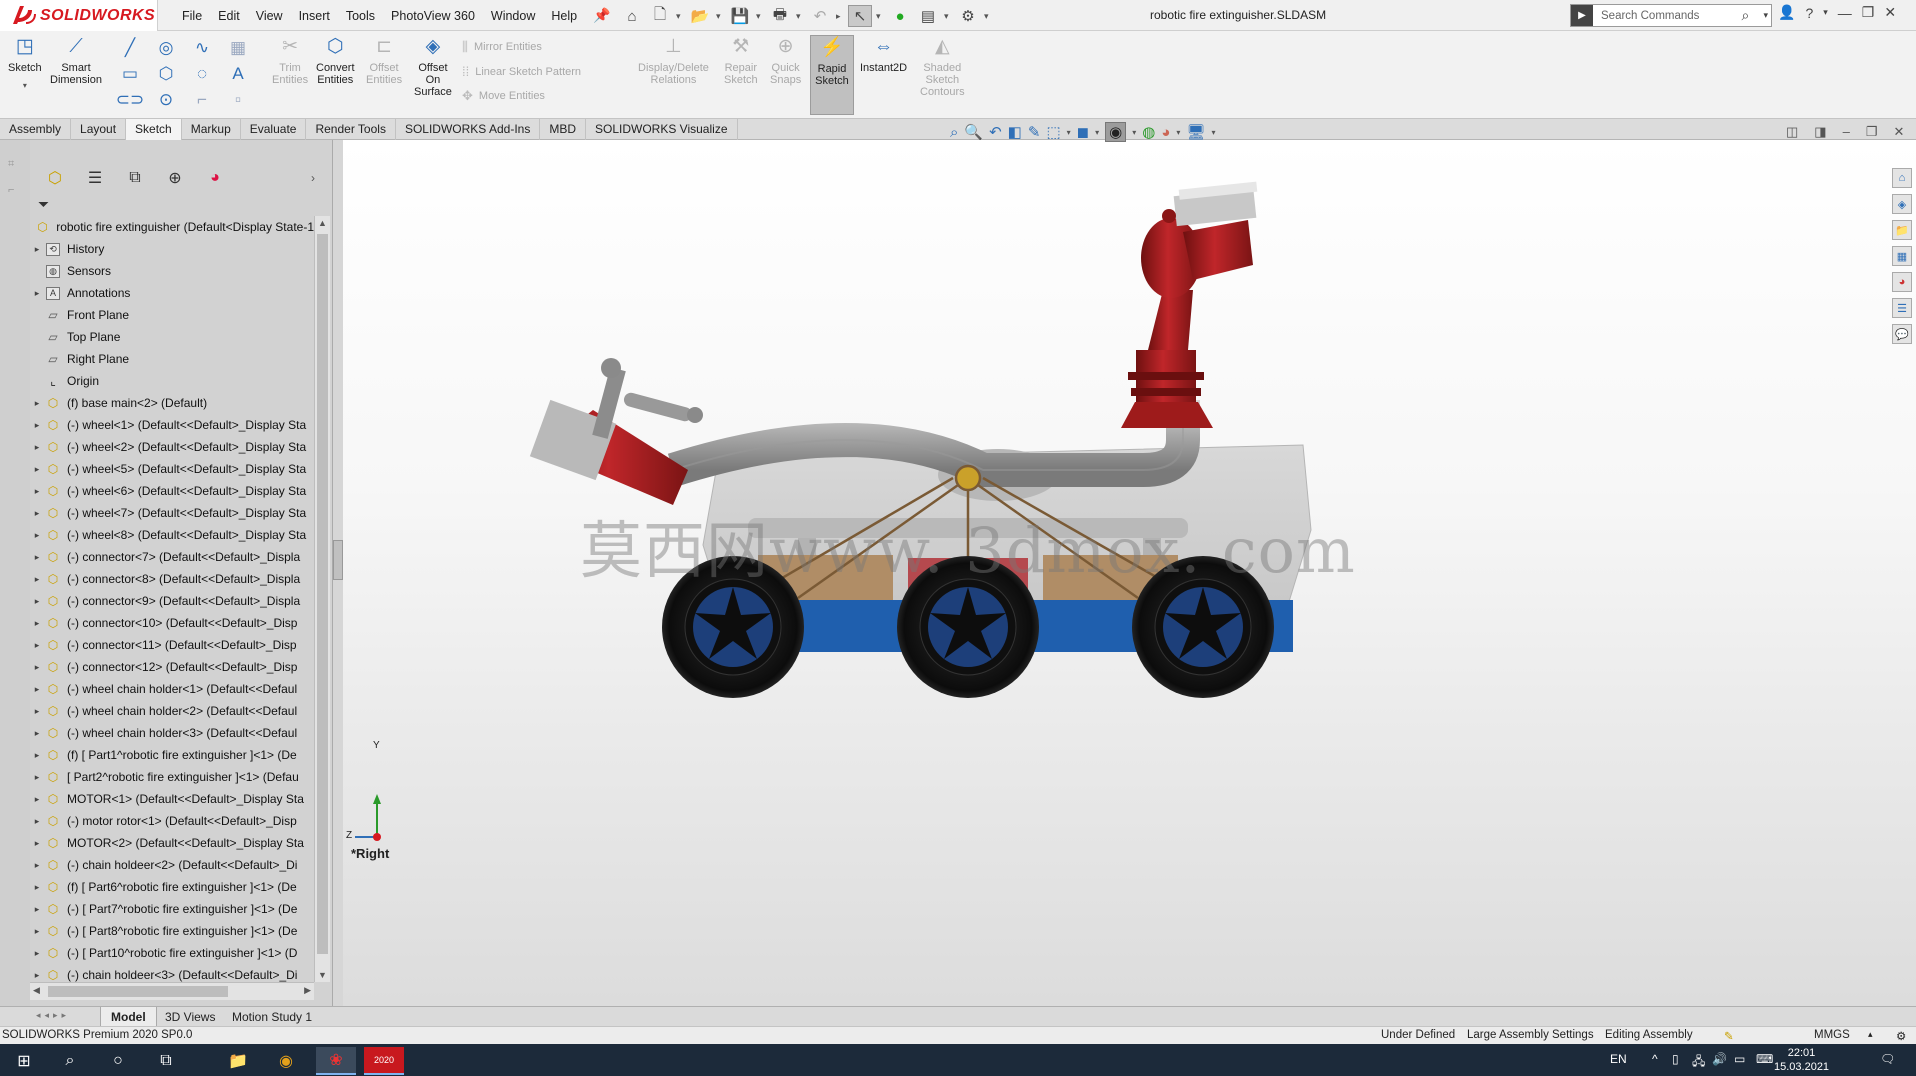 The width and height of the screenshot is (1916, 1076). Describe the element at coordinates (820, 16) in the screenshot. I see `undo-icon: ↶` at that location.